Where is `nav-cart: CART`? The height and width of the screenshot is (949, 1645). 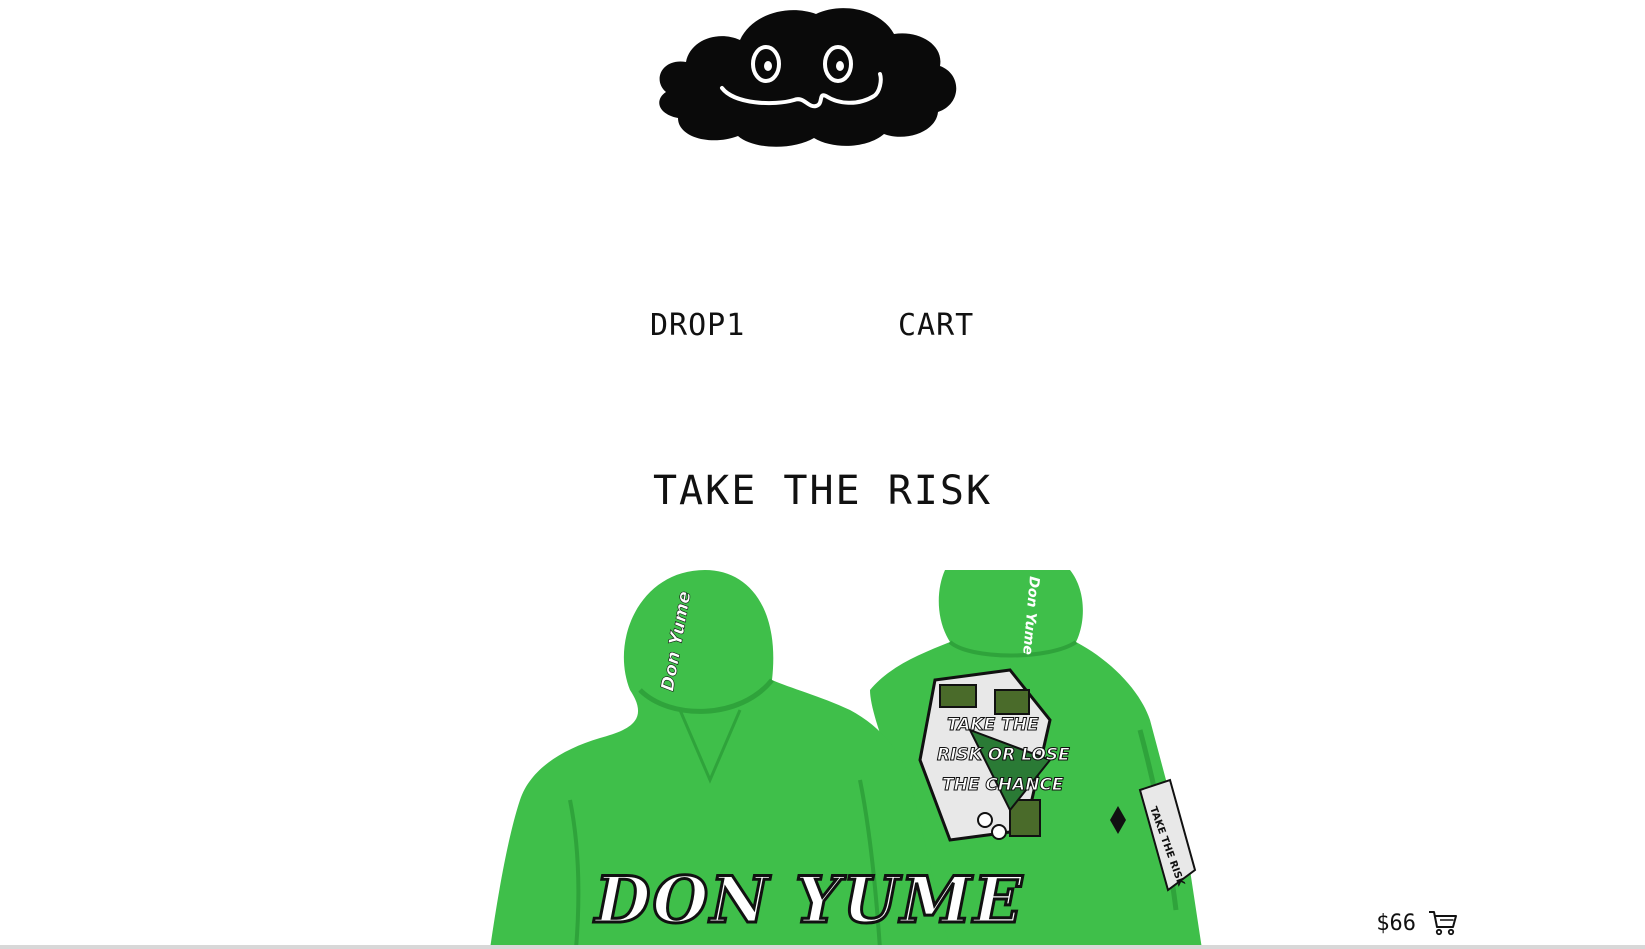 nav-cart: CART is located at coordinates (936, 326).